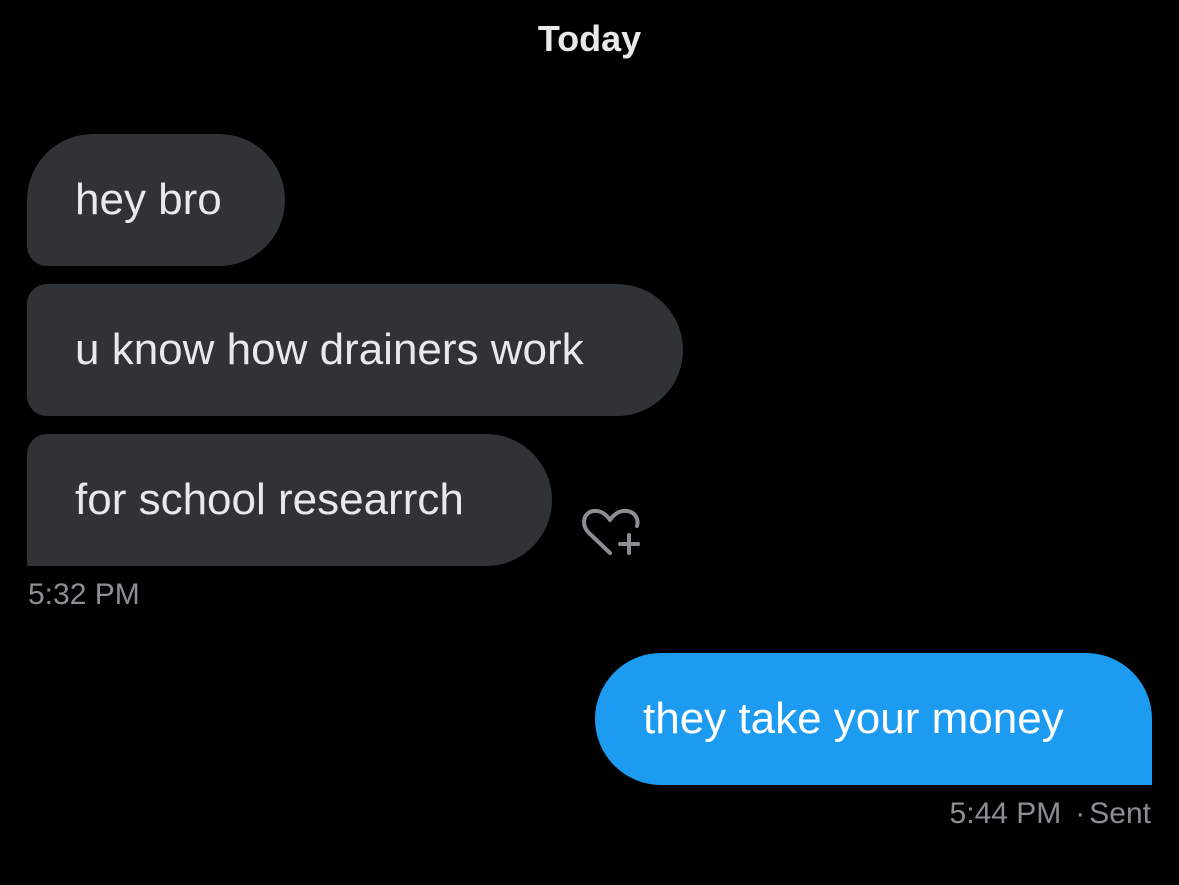 This screenshot has height=885, width=1179. What do you see at coordinates (589, 38) in the screenshot?
I see `date-header: Today` at bounding box center [589, 38].